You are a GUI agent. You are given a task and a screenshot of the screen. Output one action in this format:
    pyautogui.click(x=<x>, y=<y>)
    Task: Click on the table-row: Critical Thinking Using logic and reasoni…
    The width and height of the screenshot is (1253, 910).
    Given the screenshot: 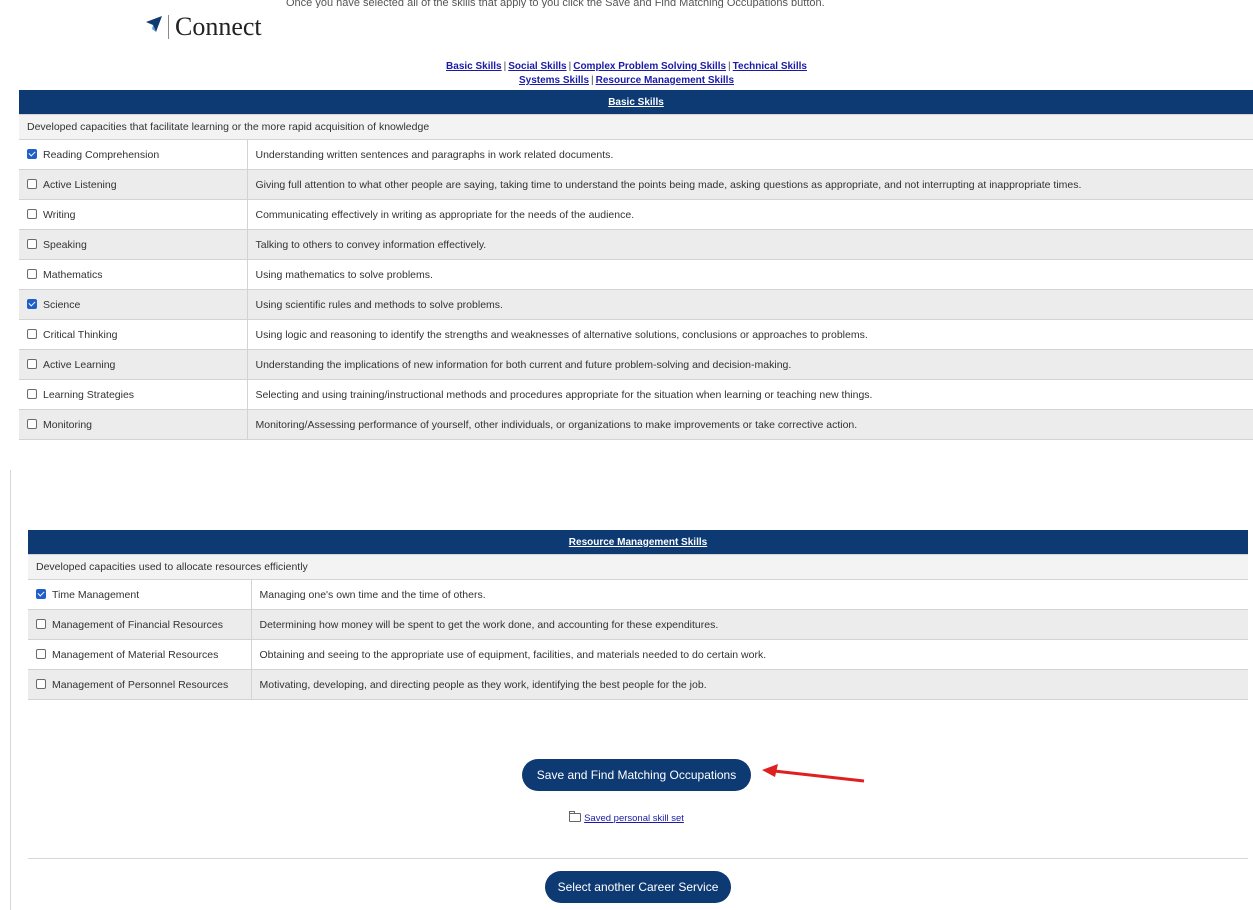 What is the action you would take?
    pyautogui.click(x=636, y=334)
    